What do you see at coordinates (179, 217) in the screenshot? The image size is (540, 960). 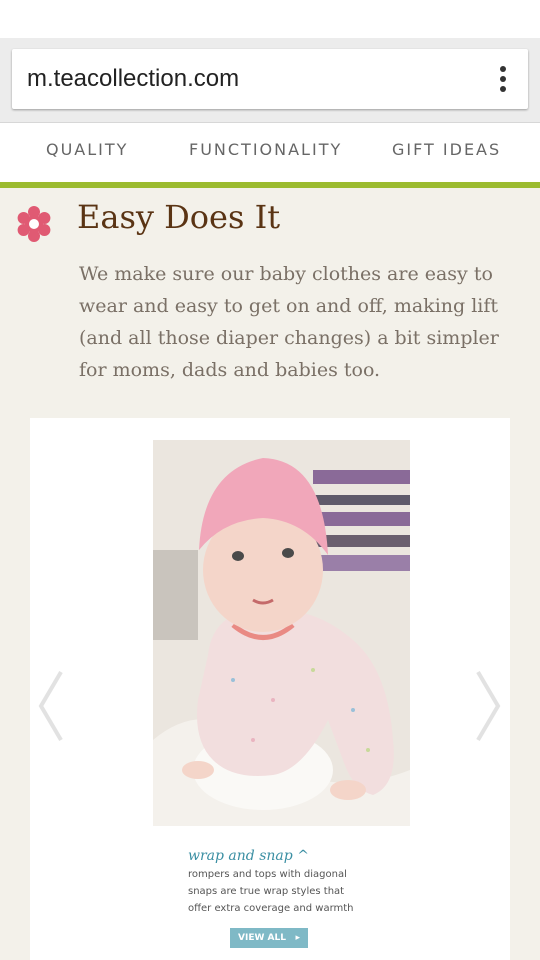 I see `section-title: Easy Does It` at bounding box center [179, 217].